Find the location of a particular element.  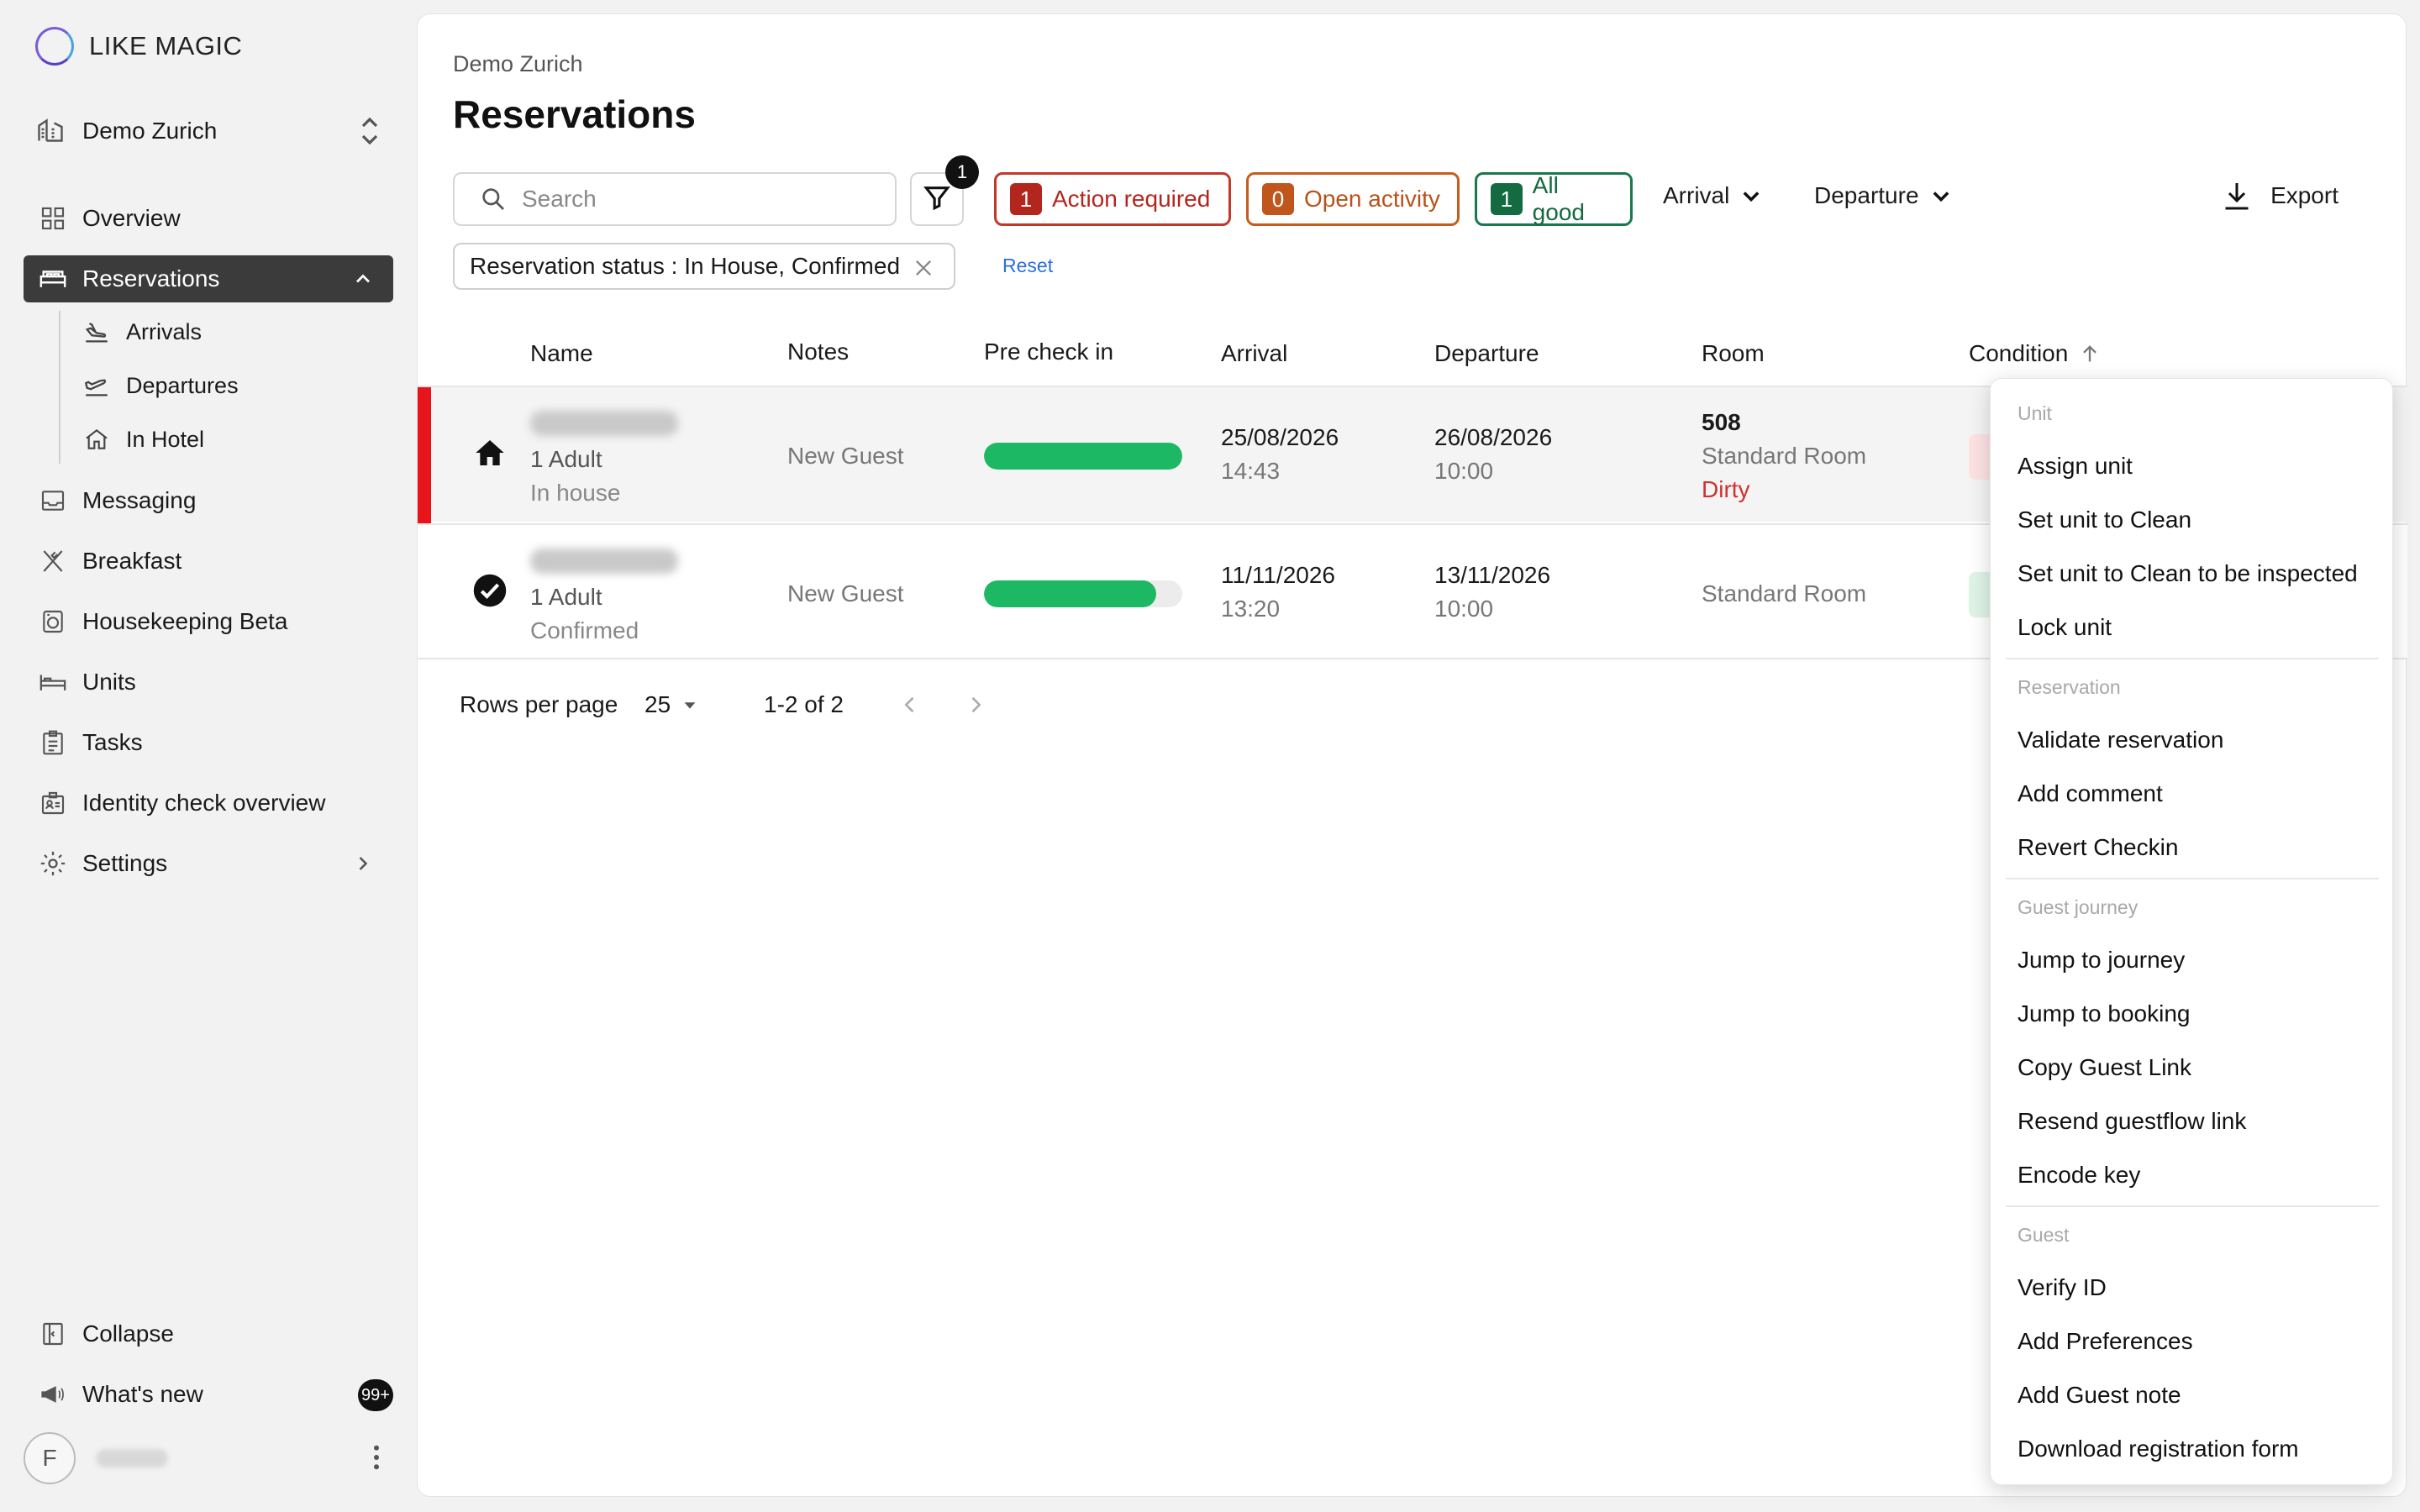

sidebar-item-departures: Departures is located at coordinates (236, 386).